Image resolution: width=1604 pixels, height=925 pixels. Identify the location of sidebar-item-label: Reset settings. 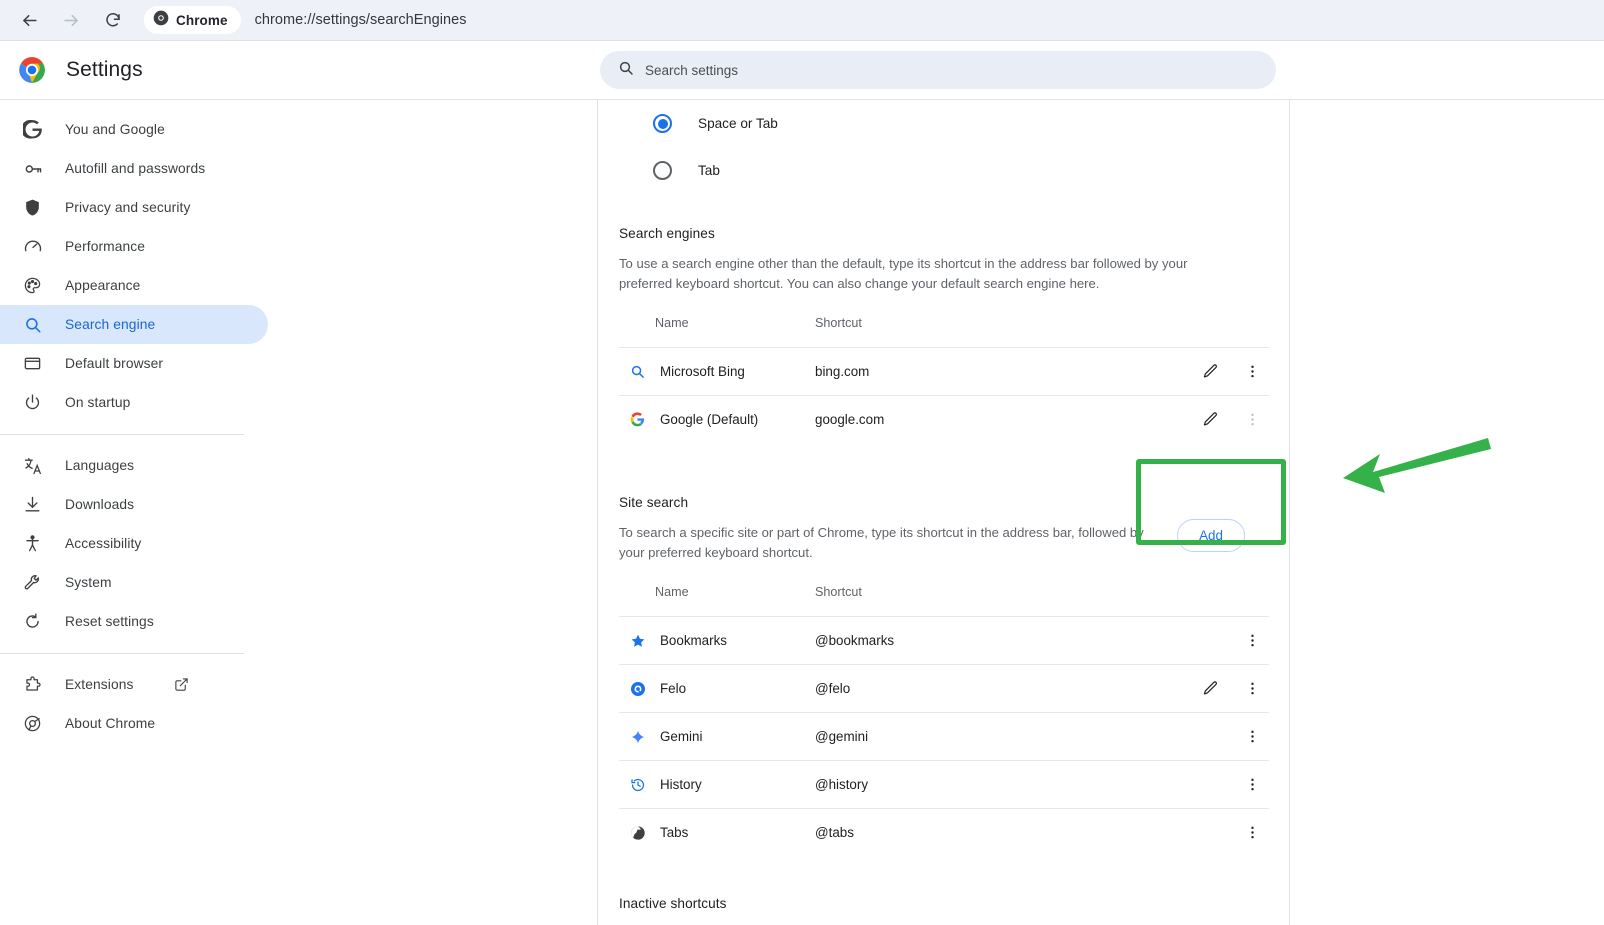
(109, 621).